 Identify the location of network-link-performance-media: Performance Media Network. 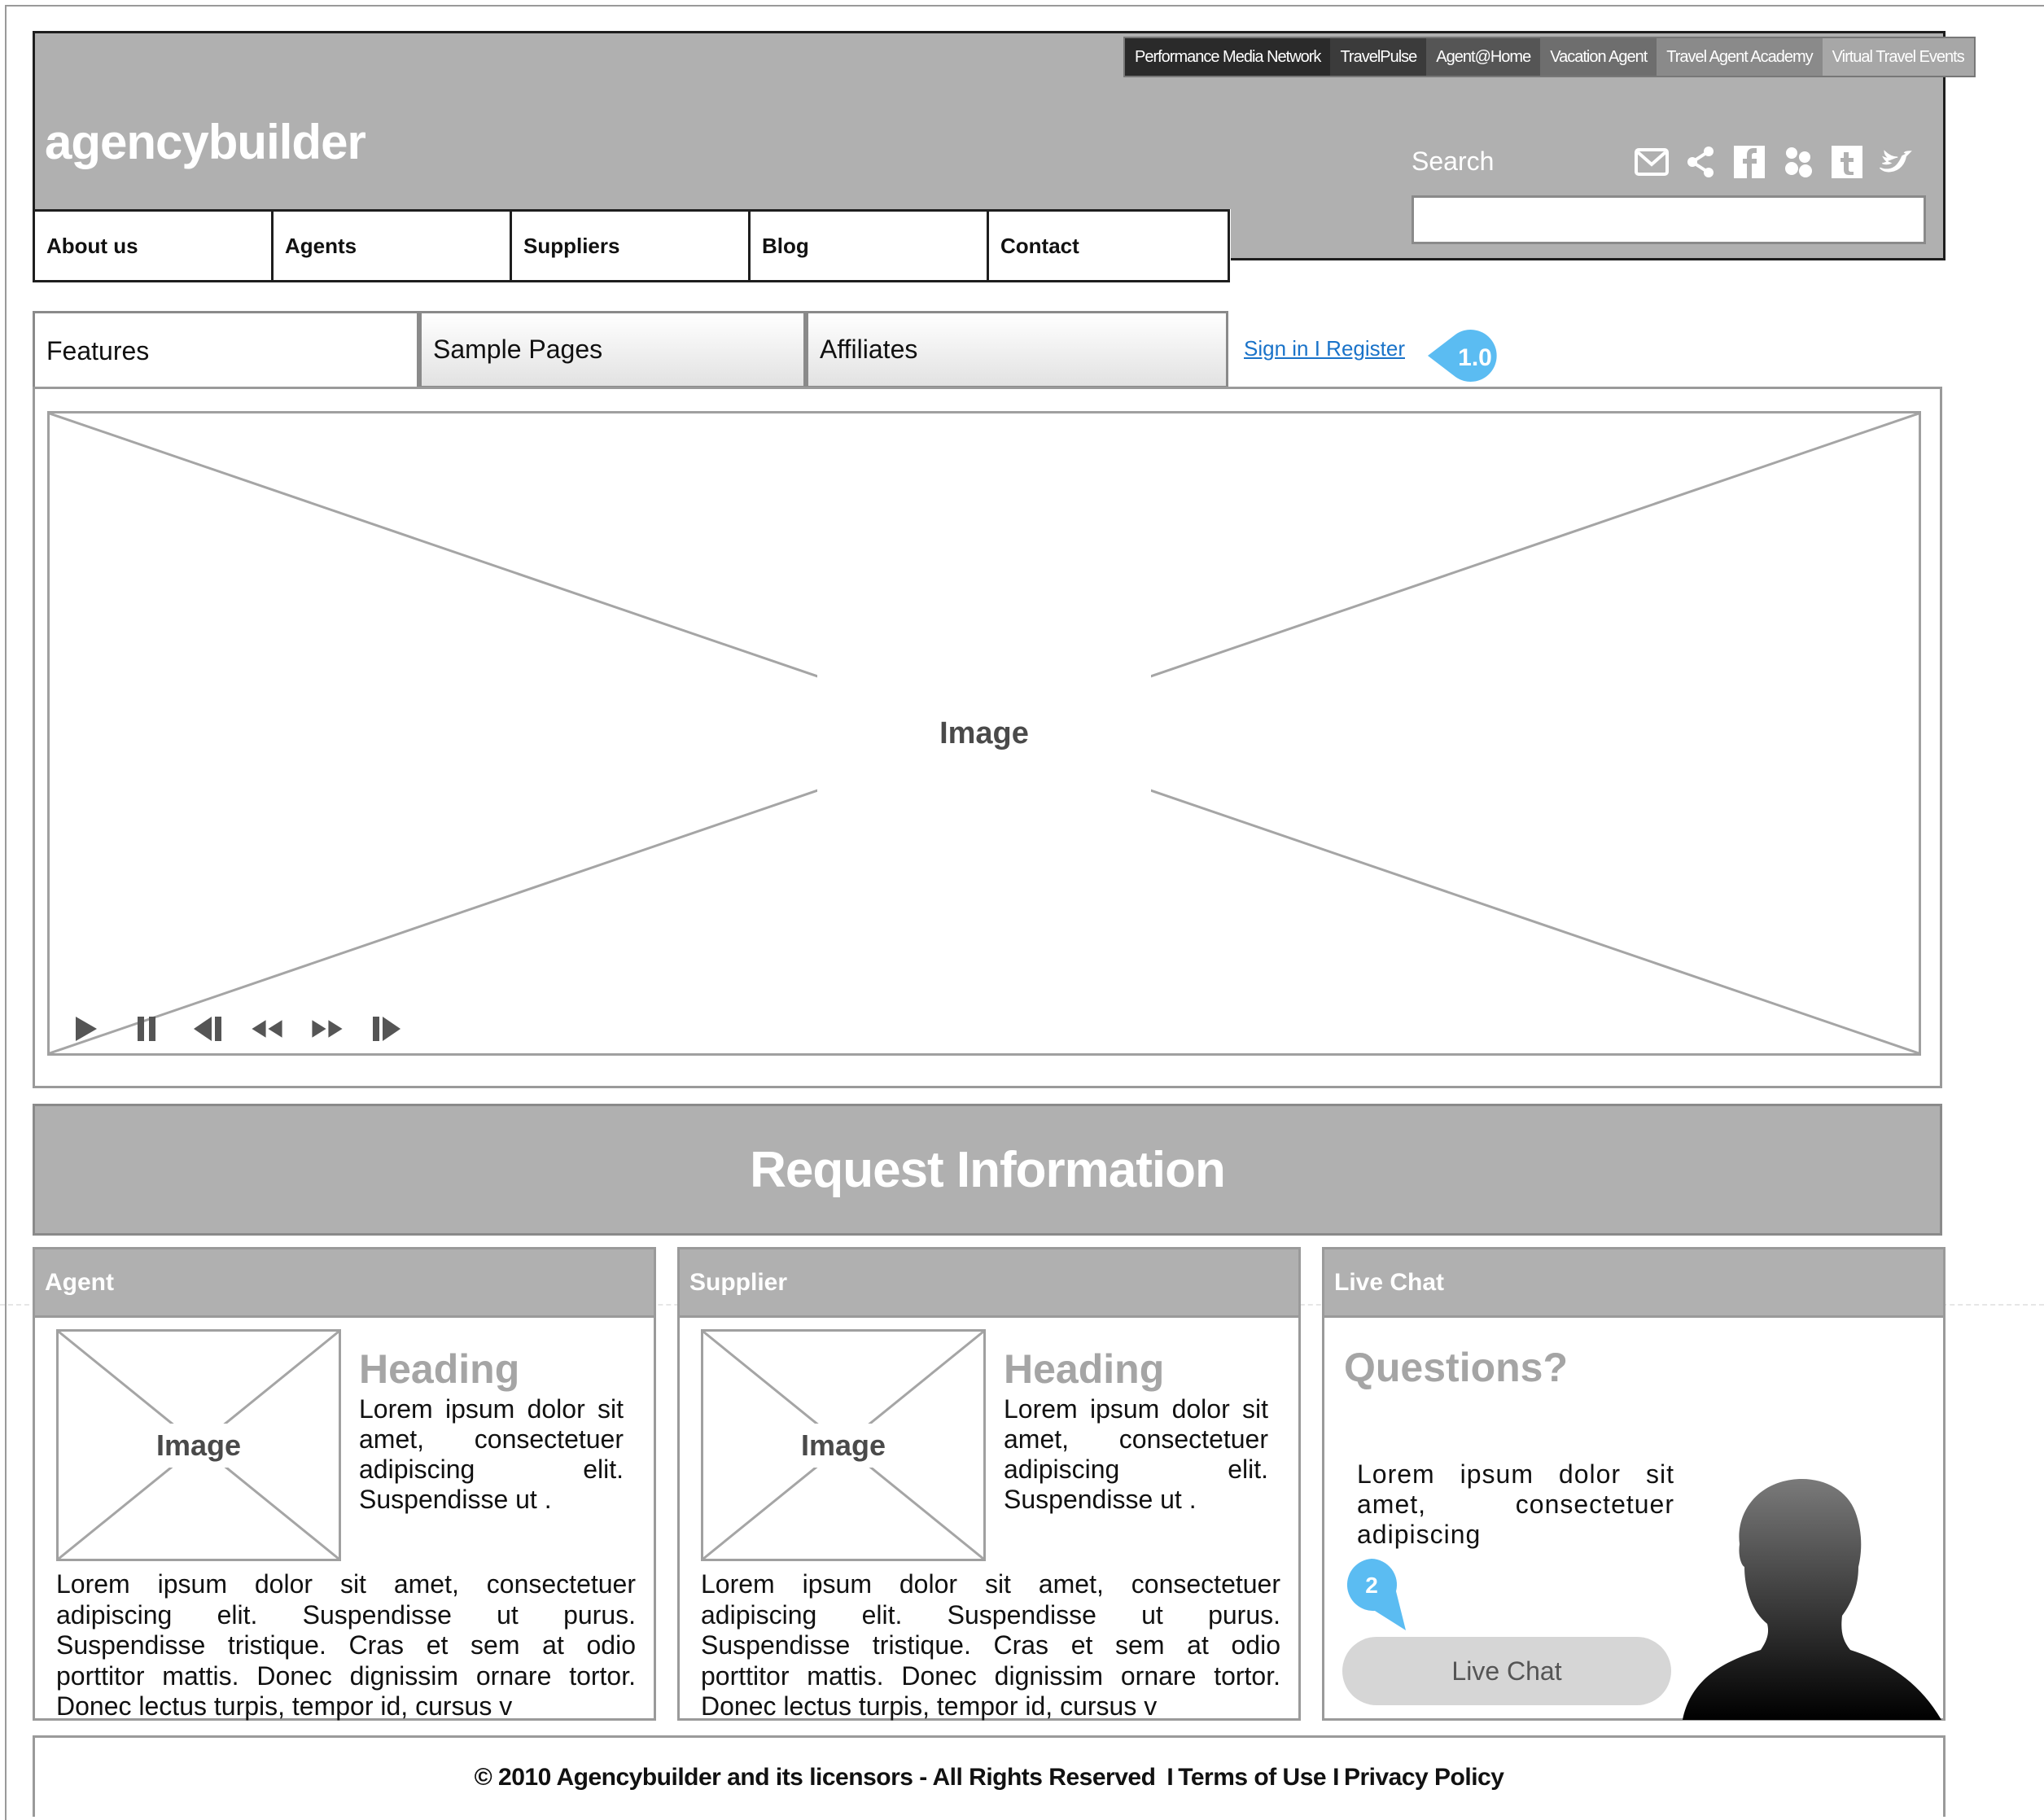
(1228, 57).